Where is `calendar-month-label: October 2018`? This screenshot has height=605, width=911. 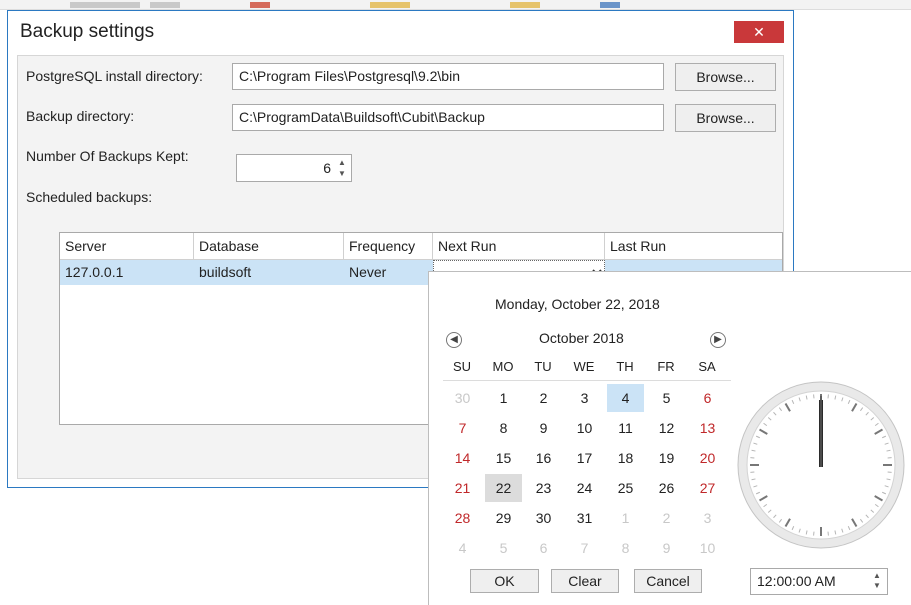 calendar-month-label: October 2018 is located at coordinates (581, 338).